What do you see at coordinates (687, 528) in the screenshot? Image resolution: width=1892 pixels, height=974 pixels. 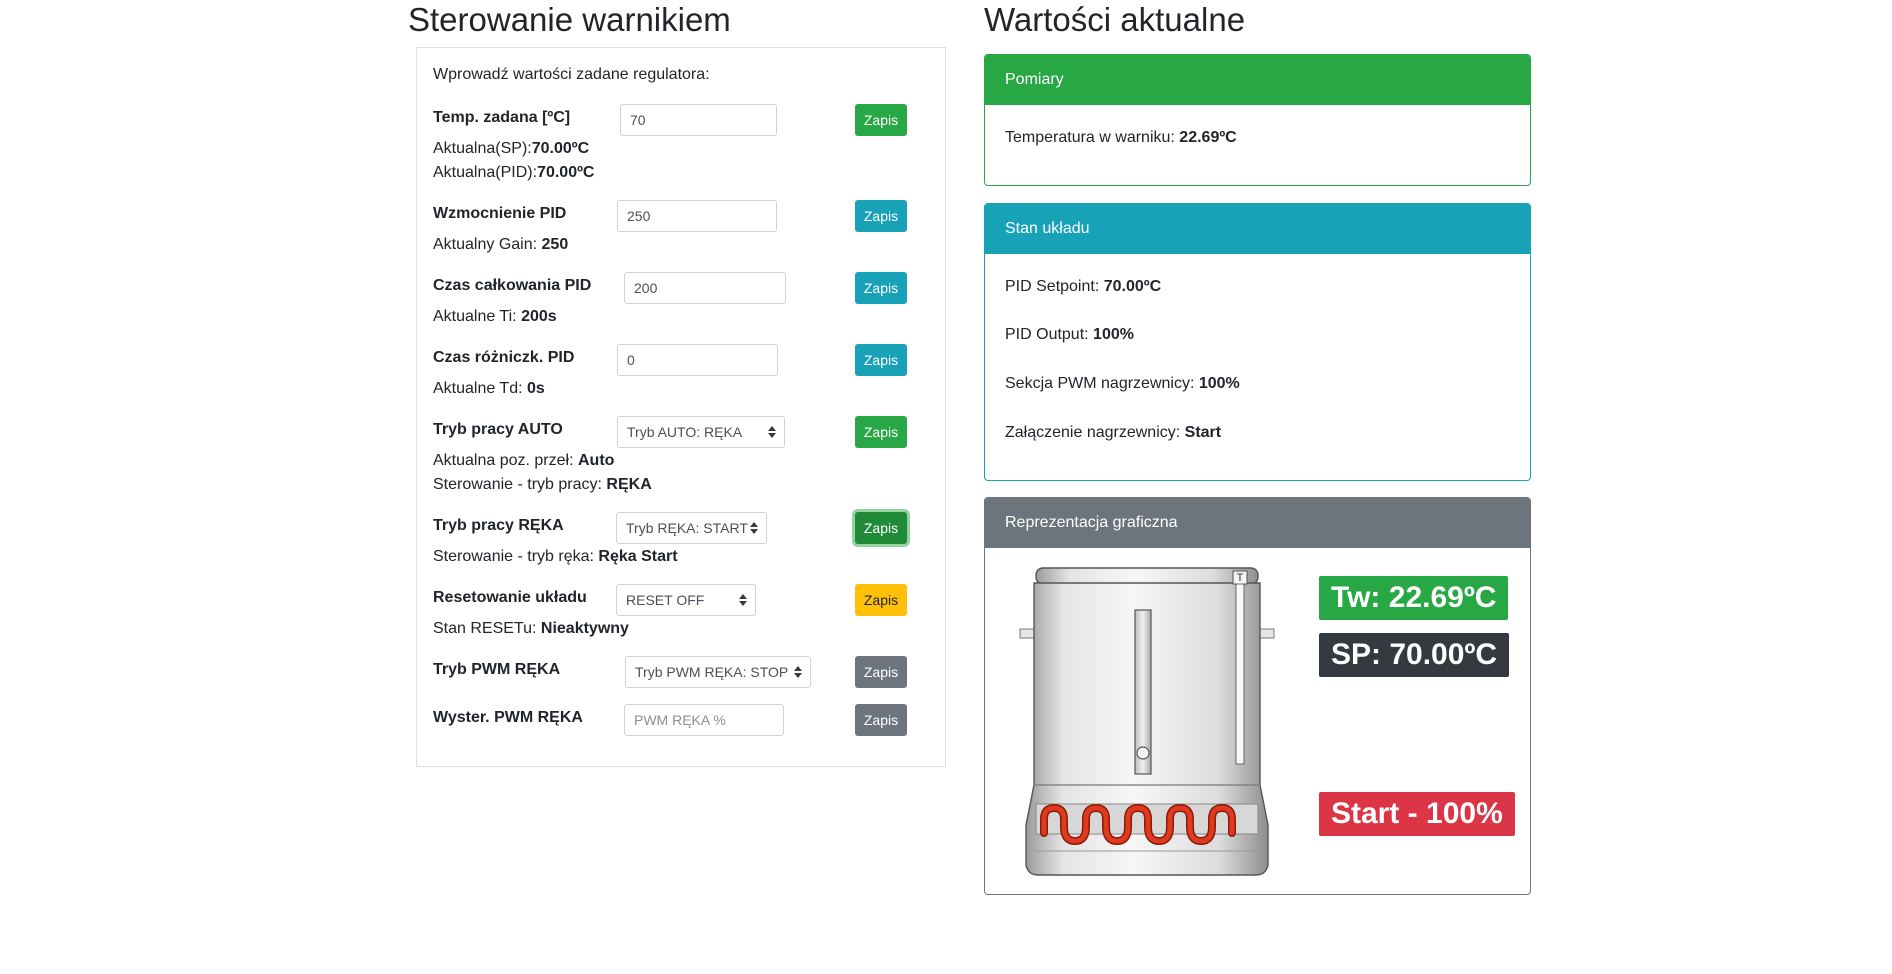 I see `manual-mode-select-value: Tryb RĘKA: START` at bounding box center [687, 528].